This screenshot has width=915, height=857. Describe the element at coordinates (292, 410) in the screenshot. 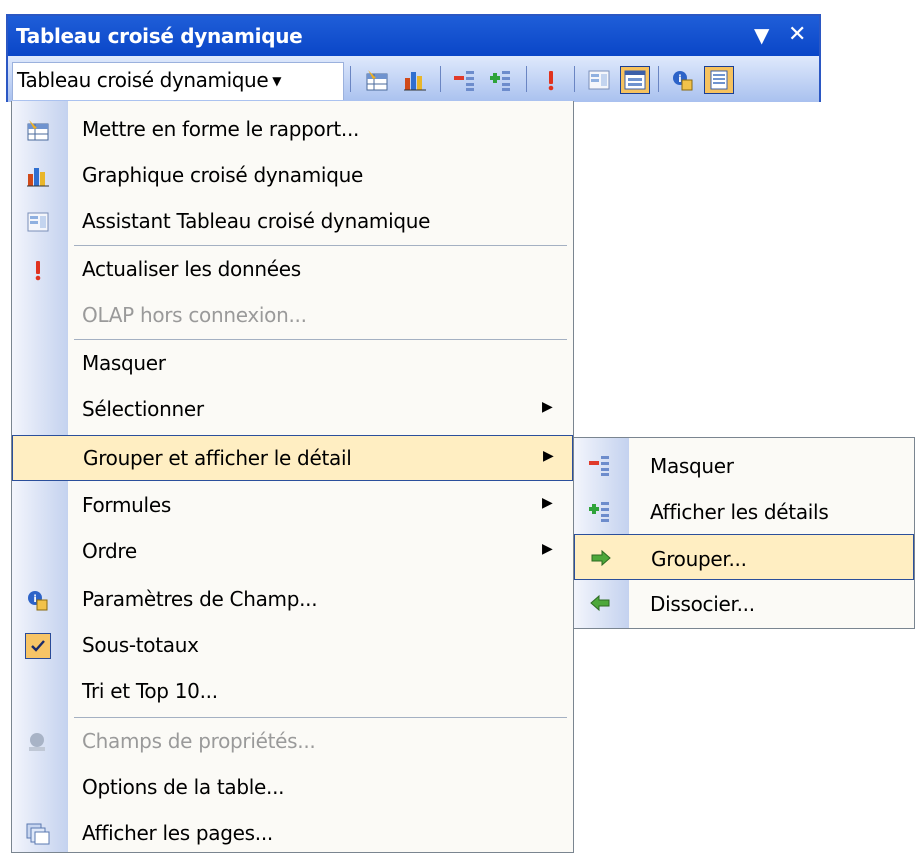

I see `menu-item-select: Sélectionner ▶` at that location.